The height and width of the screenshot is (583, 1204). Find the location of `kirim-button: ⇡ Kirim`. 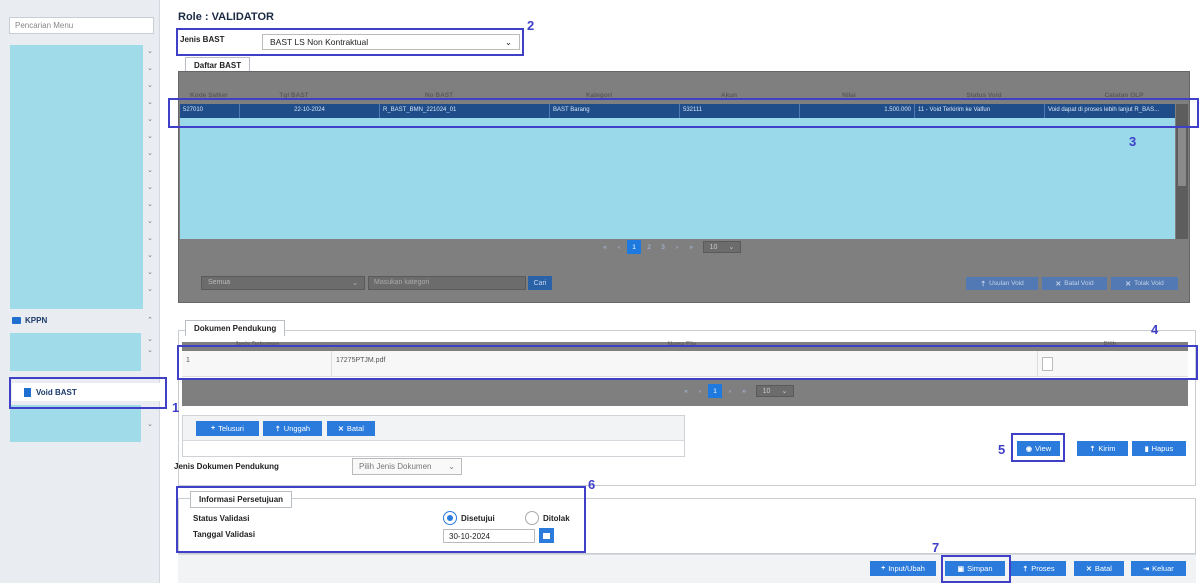

kirim-button: ⇡ Kirim is located at coordinates (1102, 448).